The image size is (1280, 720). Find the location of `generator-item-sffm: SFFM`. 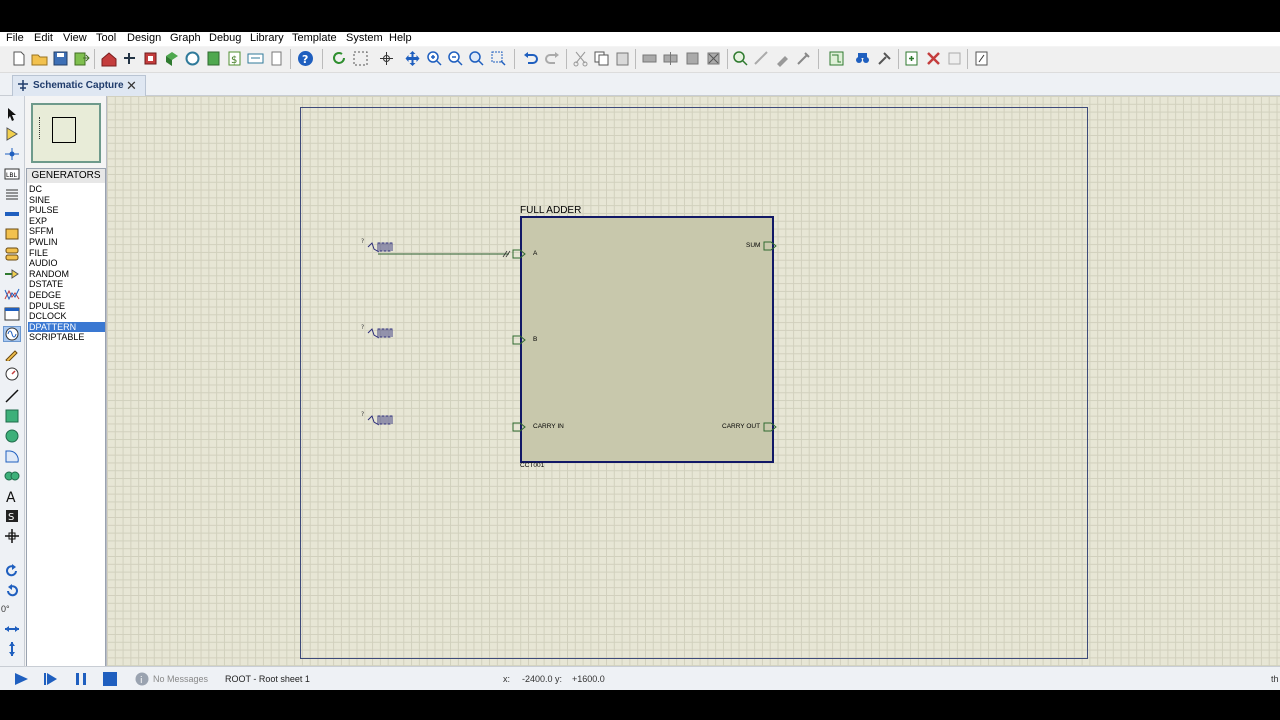

generator-item-sffm: SFFM is located at coordinates (66, 231).